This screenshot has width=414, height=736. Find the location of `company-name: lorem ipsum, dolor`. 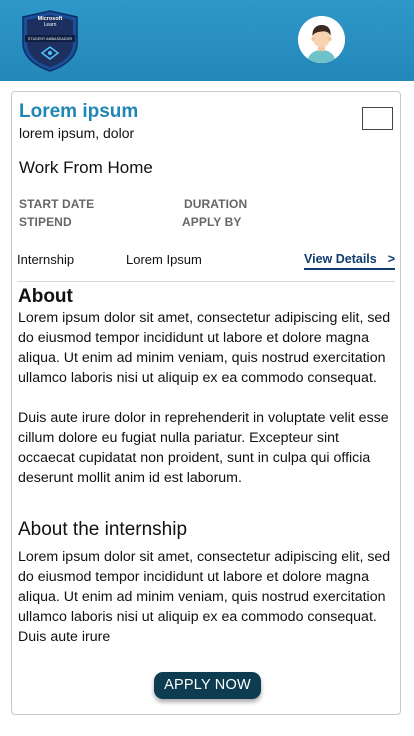

company-name: lorem ipsum, dolor is located at coordinates (77, 133).